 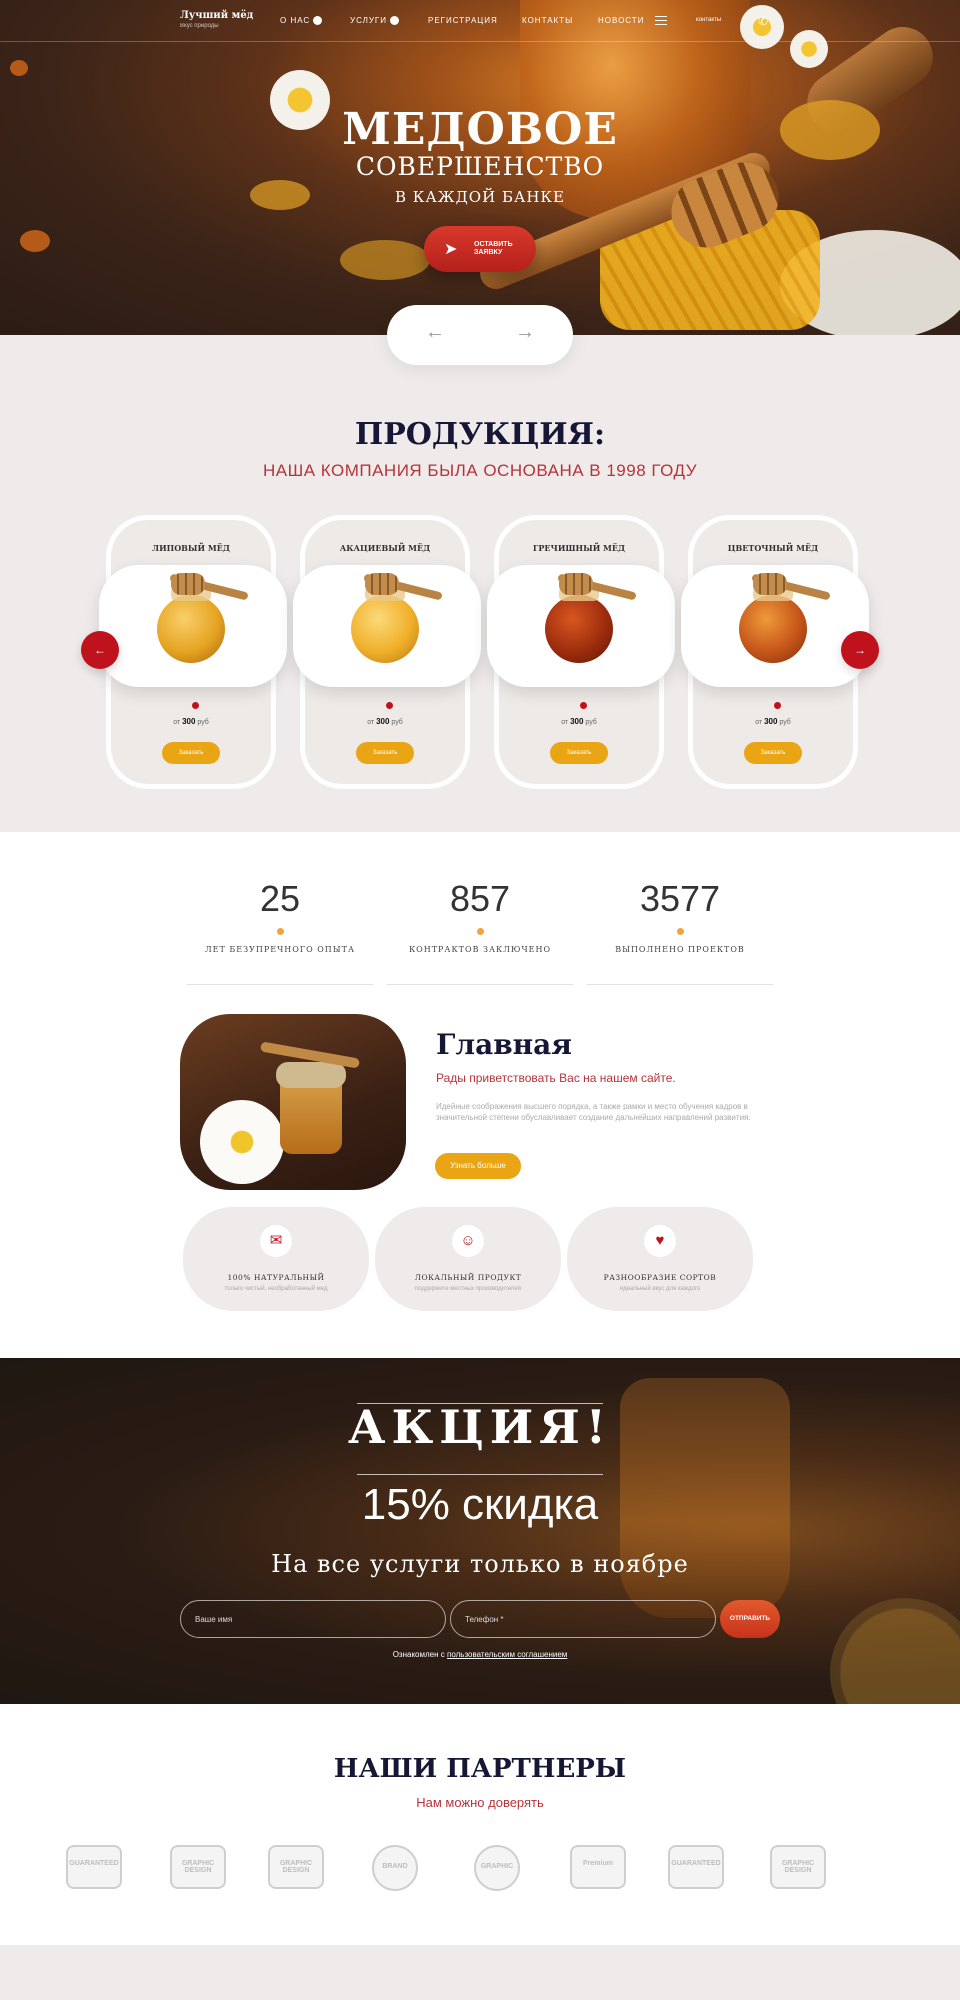 What do you see at coordinates (385, 548) in the screenshot?
I see `product-name: АКАЦИЕВЫЙ МЁД` at bounding box center [385, 548].